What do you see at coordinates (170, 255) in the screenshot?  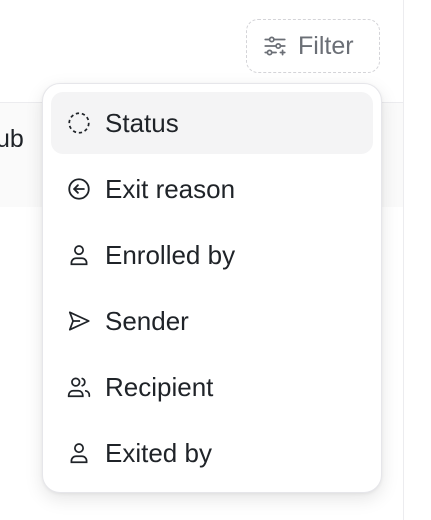 I see `menu-item-label: Enrolled by` at bounding box center [170, 255].